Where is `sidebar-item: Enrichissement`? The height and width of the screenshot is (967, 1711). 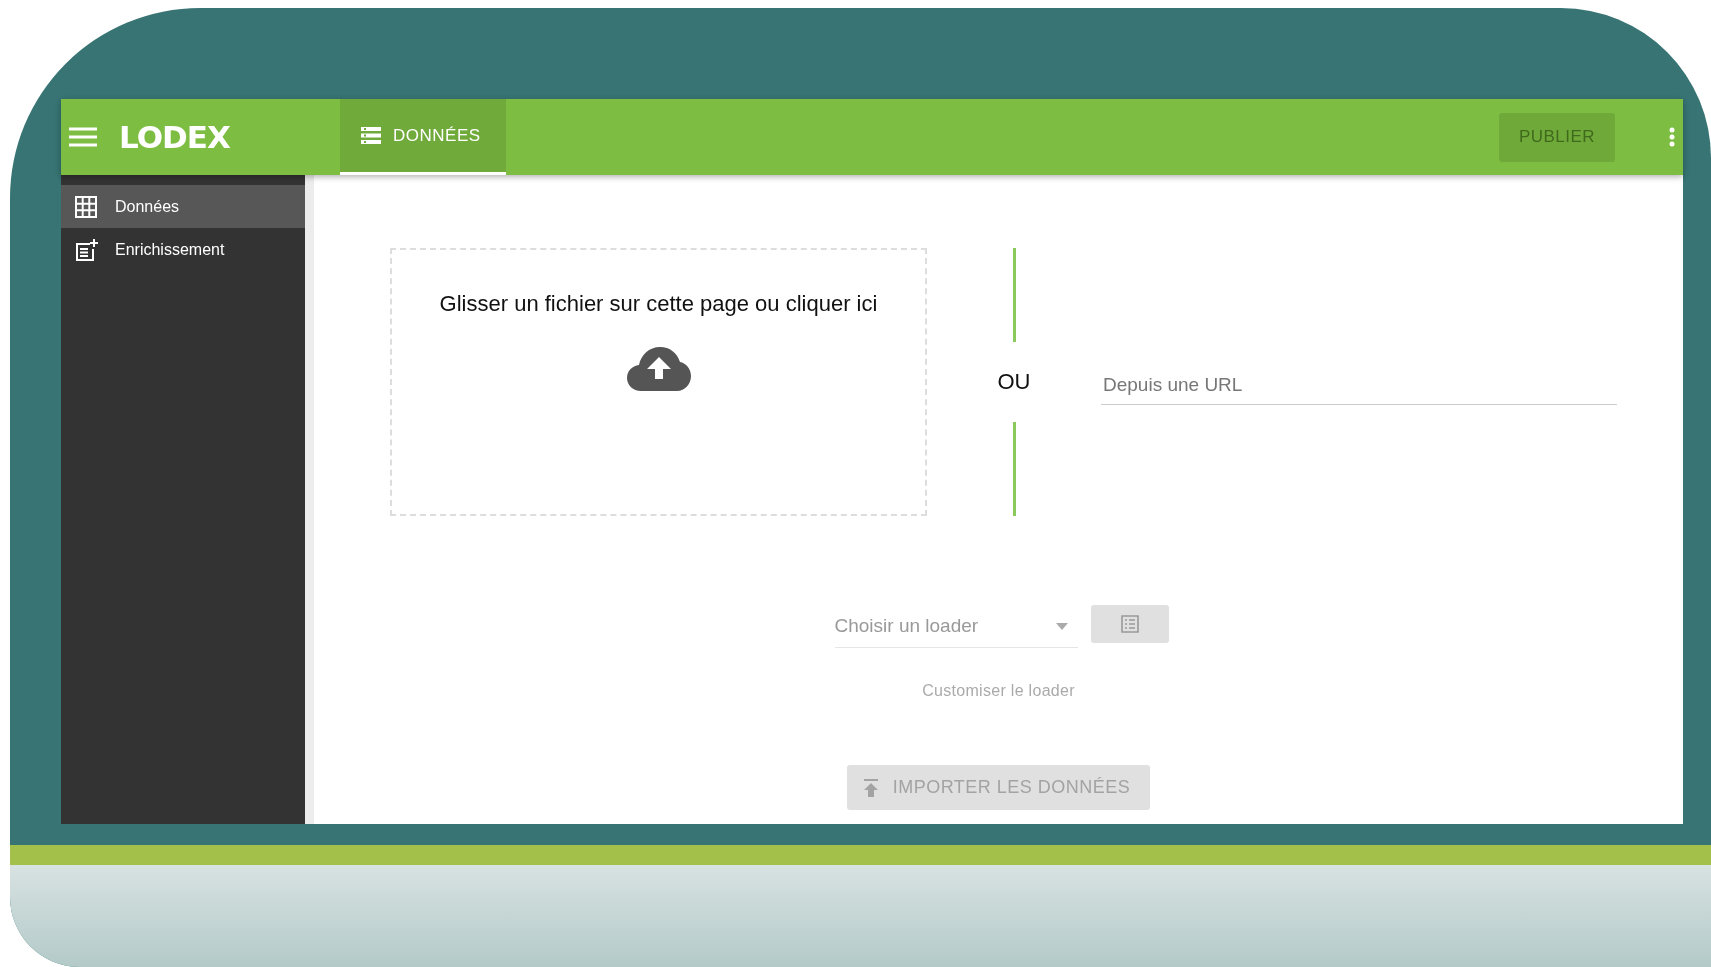
sidebar-item: Enrichissement is located at coordinates (183, 249).